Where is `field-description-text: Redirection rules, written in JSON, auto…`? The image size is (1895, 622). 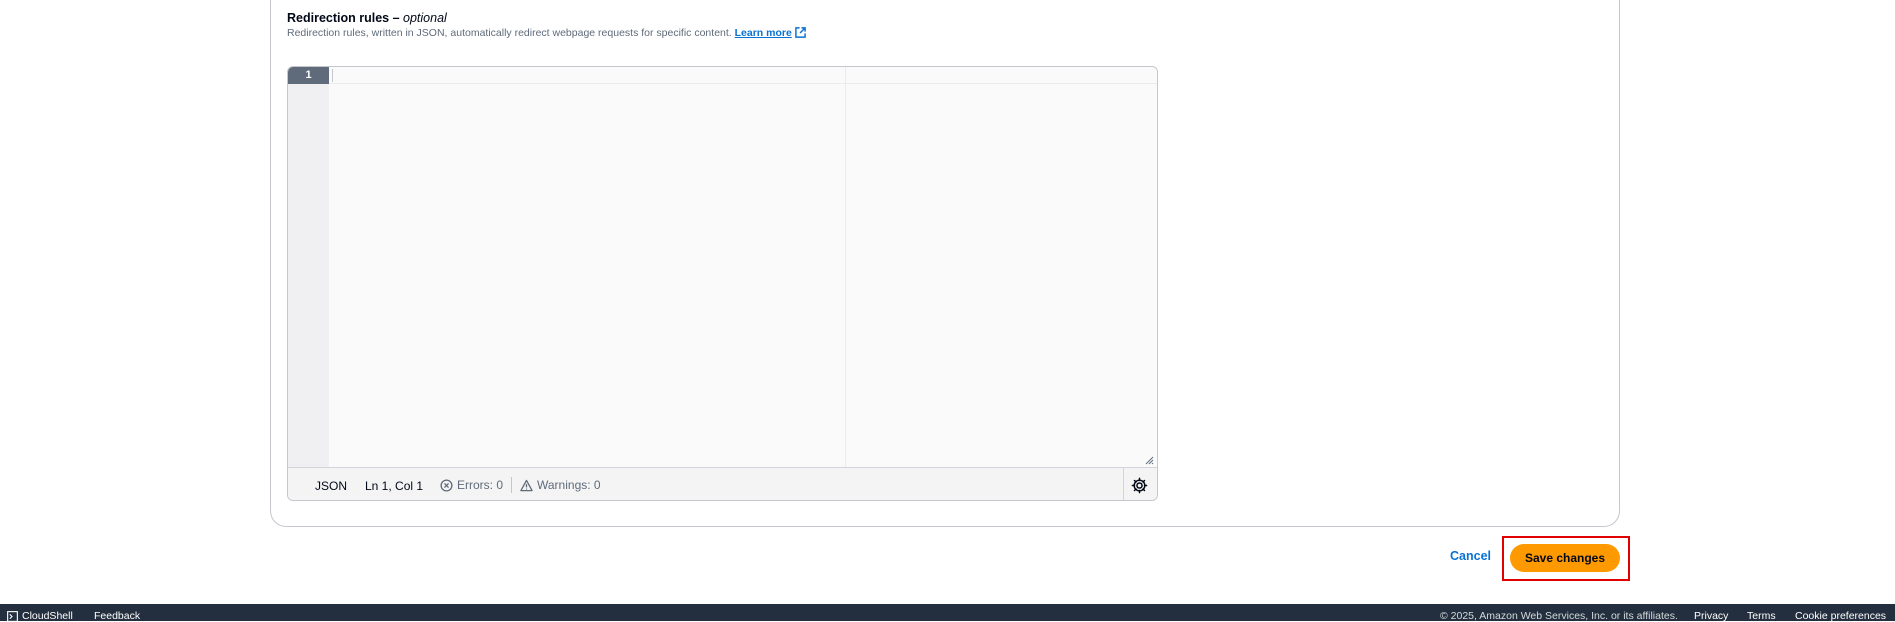 field-description-text: Redirection rules, written in JSON, auto… is located at coordinates (509, 33).